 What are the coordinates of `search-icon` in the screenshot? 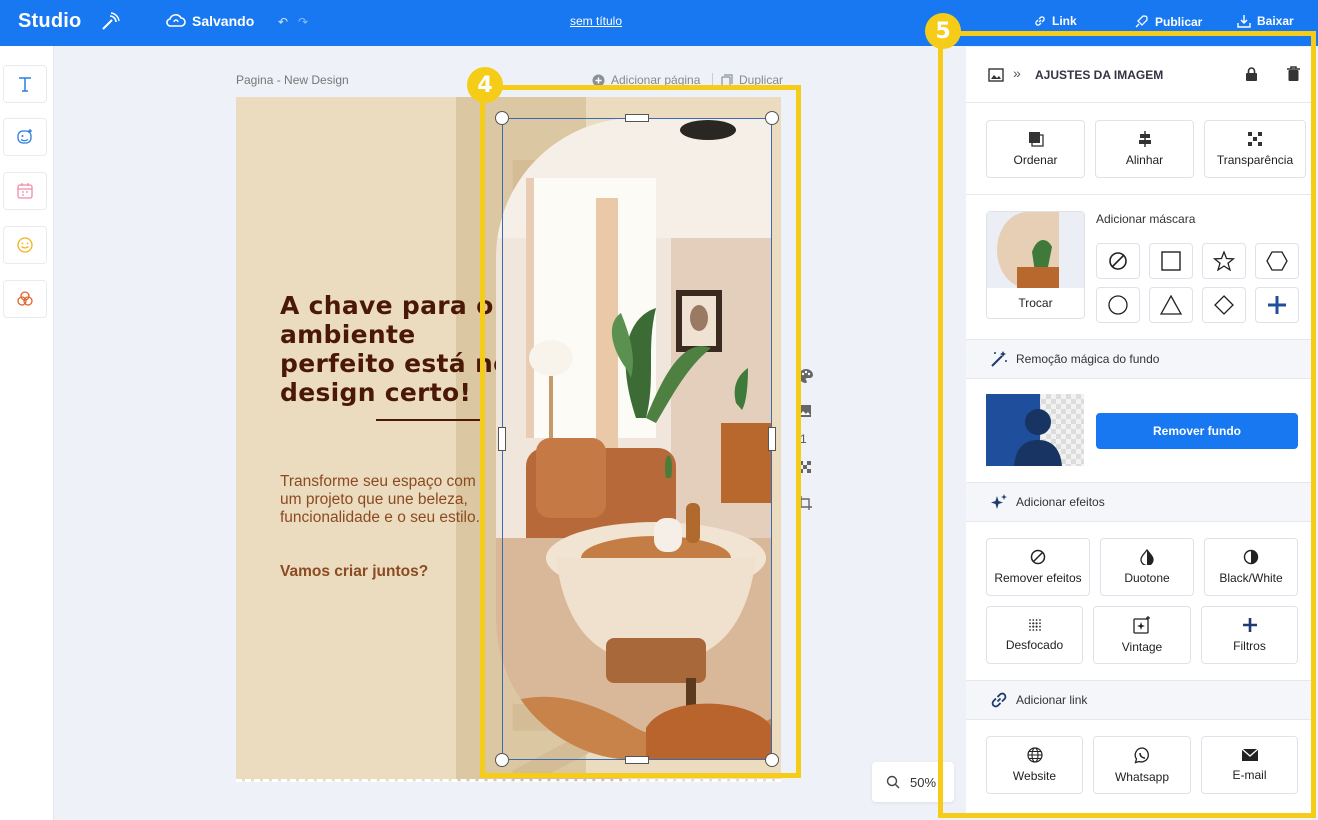 It's located at (893, 782).